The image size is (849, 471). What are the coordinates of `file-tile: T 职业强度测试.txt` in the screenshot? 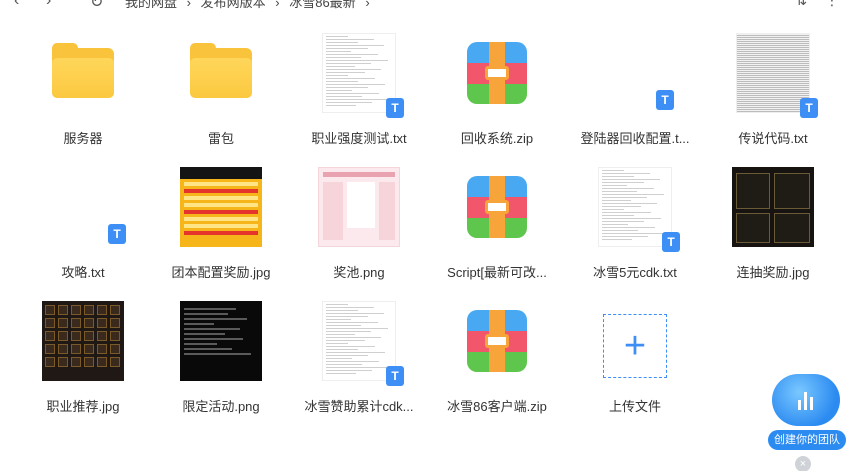 It's located at (359, 91).